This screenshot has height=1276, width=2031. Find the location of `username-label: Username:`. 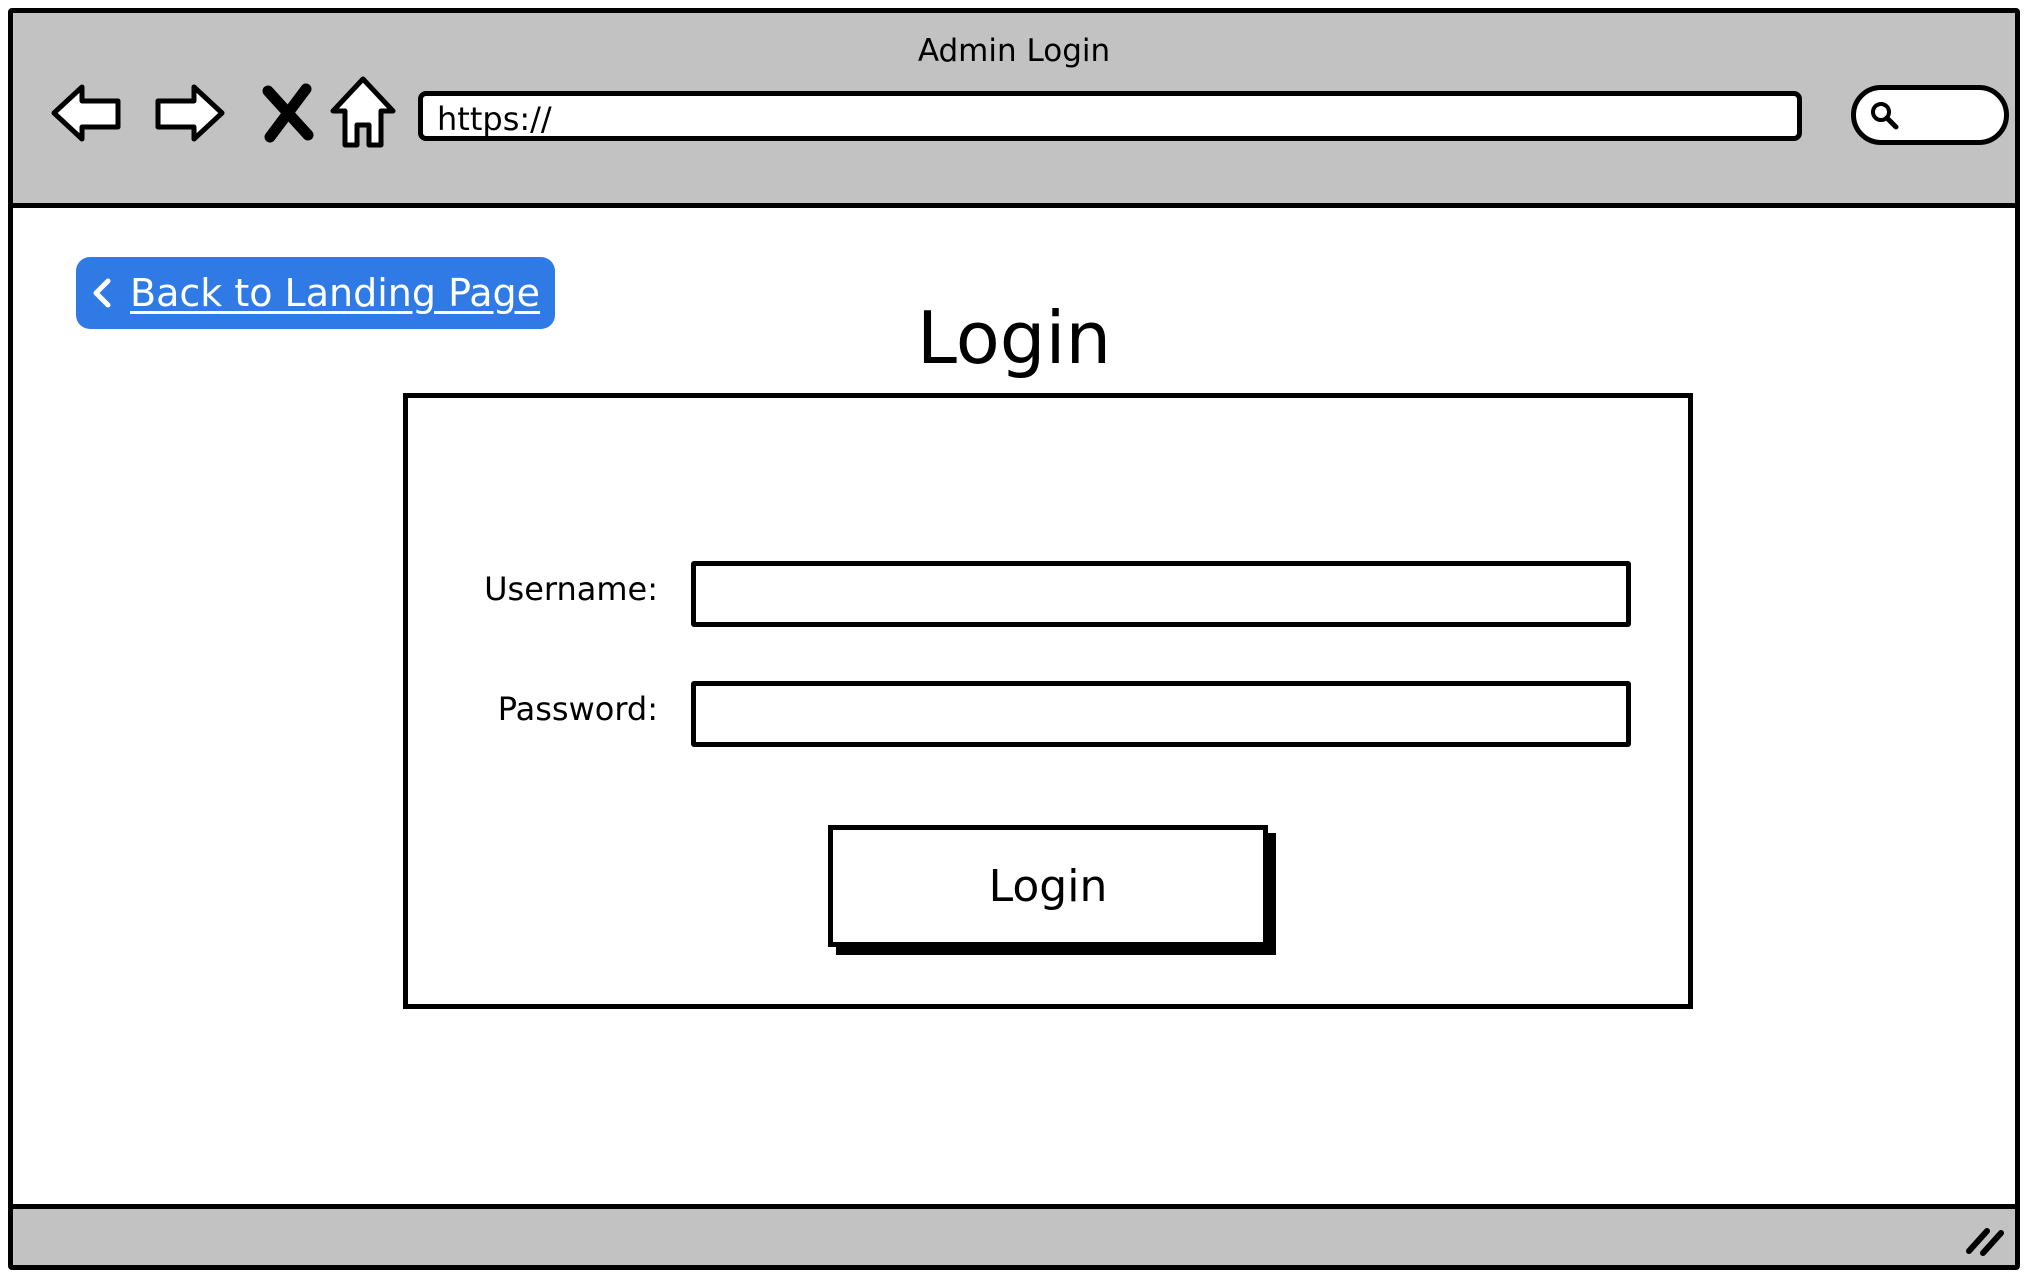

username-label: Username: is located at coordinates (571, 589).